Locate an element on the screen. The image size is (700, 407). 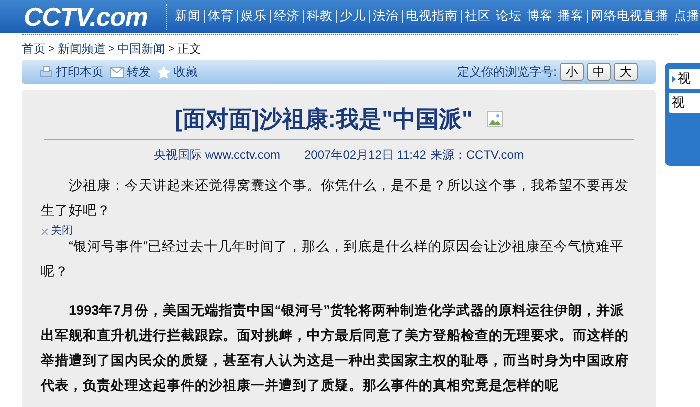
nav-link: 社区 is located at coordinates (478, 16).